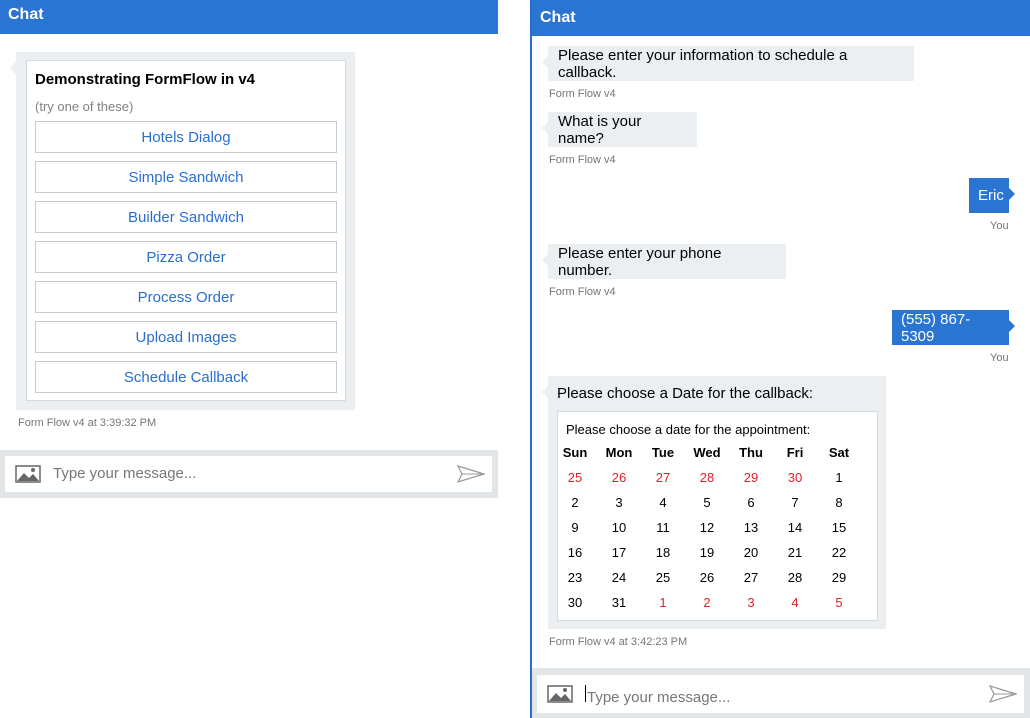  What do you see at coordinates (186, 137) in the screenshot?
I see `hotels-dialog-button: Hotels Dialog` at bounding box center [186, 137].